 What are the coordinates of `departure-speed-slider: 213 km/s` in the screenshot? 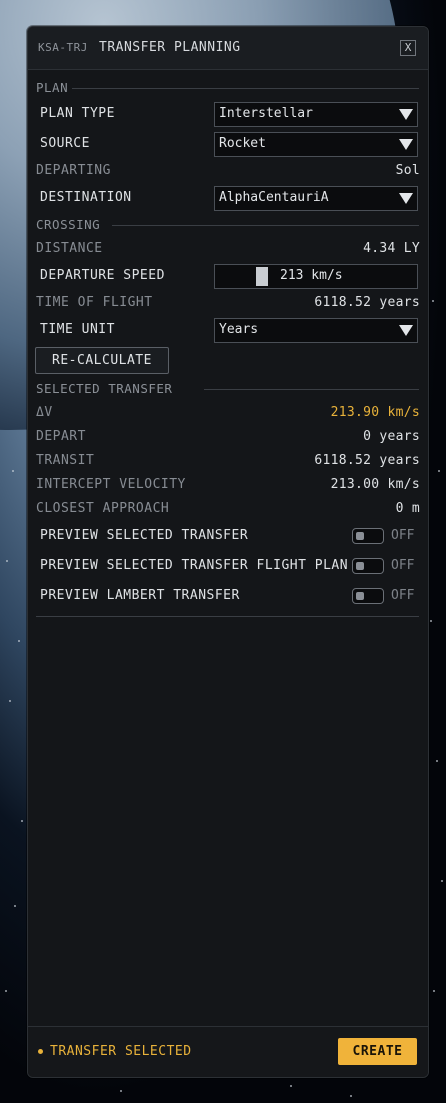 It's located at (316, 276).